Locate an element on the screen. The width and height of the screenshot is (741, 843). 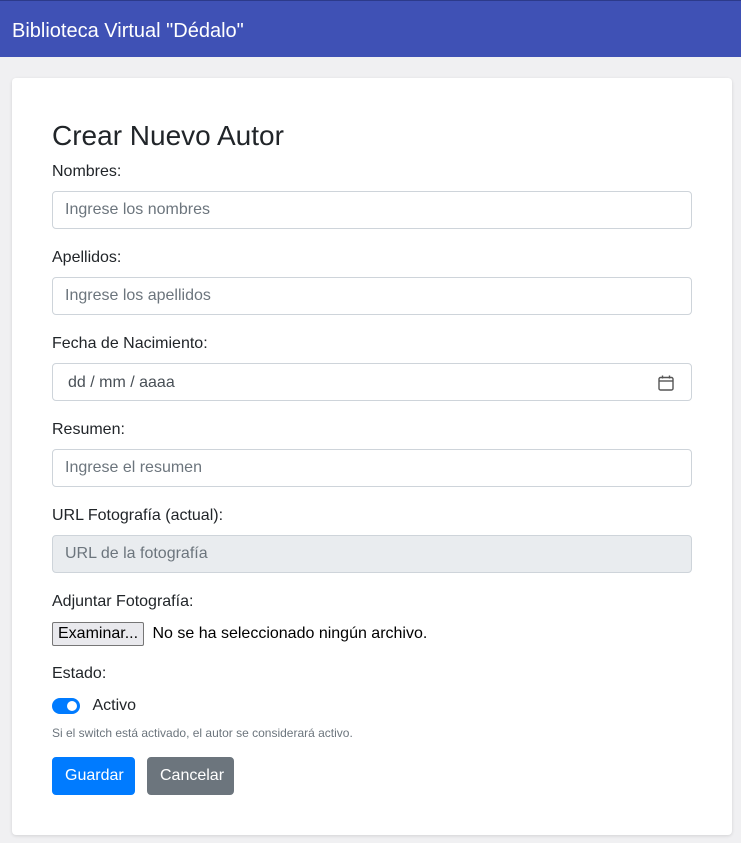
estado-switch is located at coordinates (66, 706).